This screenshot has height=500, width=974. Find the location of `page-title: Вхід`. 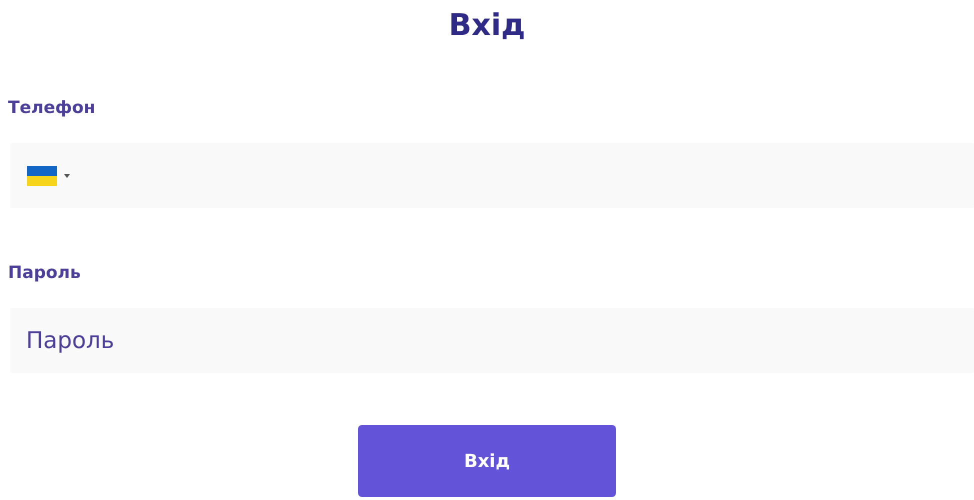

page-title: Вхід is located at coordinates (487, 26).